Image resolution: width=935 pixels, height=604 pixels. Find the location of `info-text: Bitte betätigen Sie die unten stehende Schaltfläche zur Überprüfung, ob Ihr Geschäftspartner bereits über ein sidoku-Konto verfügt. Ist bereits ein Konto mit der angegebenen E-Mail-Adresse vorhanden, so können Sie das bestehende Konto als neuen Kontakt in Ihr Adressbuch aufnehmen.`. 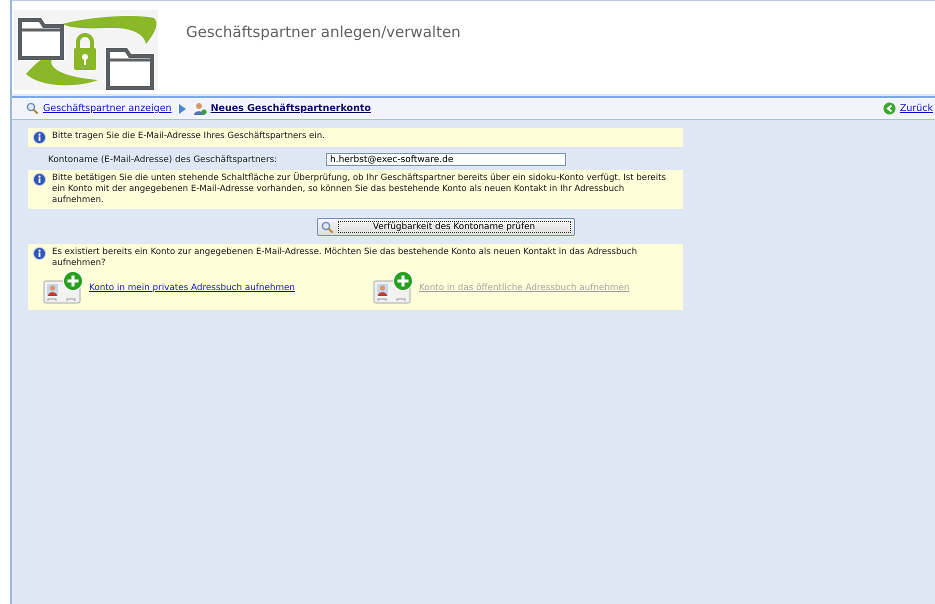

info-text: Bitte betätigen Sie die unten stehende Schaltfläche zur Überprüfung, ob Ihr Geschäftspartner bereits über ein sidoku-Konto verfügt. Ist bereits ein Konto mit der angegebenen E-Mail-Adresse vorhanden, so können Sie das bestehende Konto als neuen Kontakt in Ihr Adressbuch aufnehmen. is located at coordinates (359, 189).